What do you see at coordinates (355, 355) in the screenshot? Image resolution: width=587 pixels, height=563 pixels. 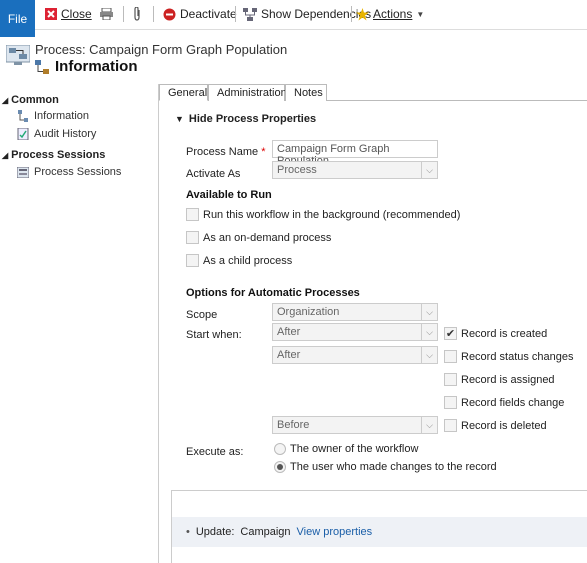 I see `start-when-status-select: After ⌵` at bounding box center [355, 355].